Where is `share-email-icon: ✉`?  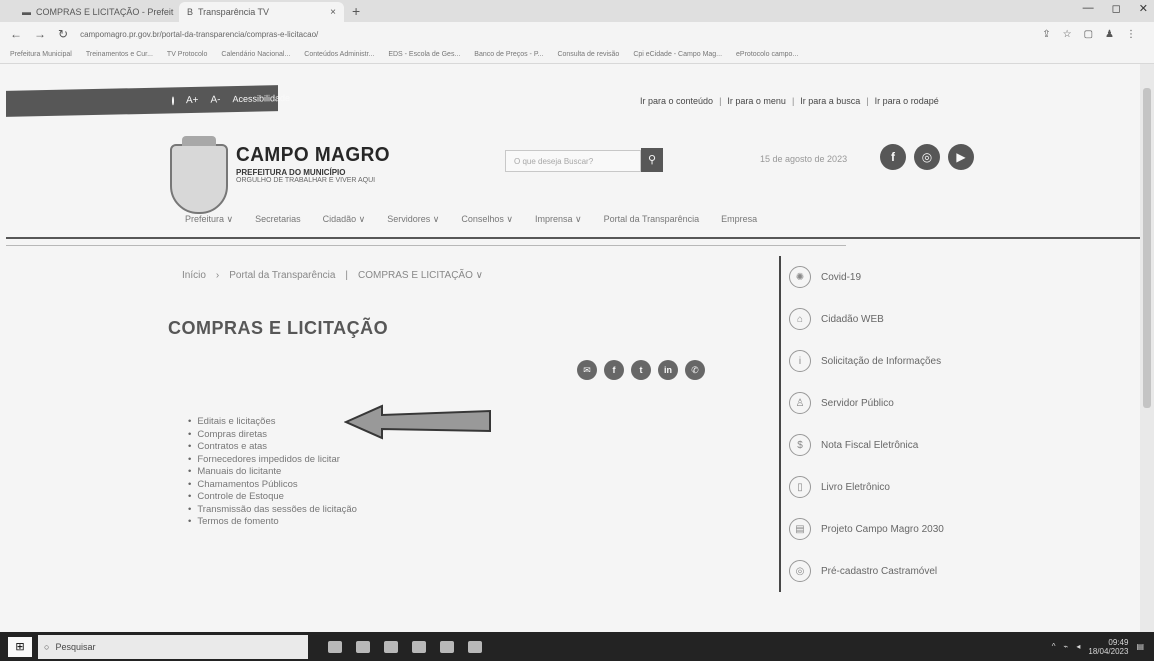
share-email-icon: ✉ is located at coordinates (587, 370).